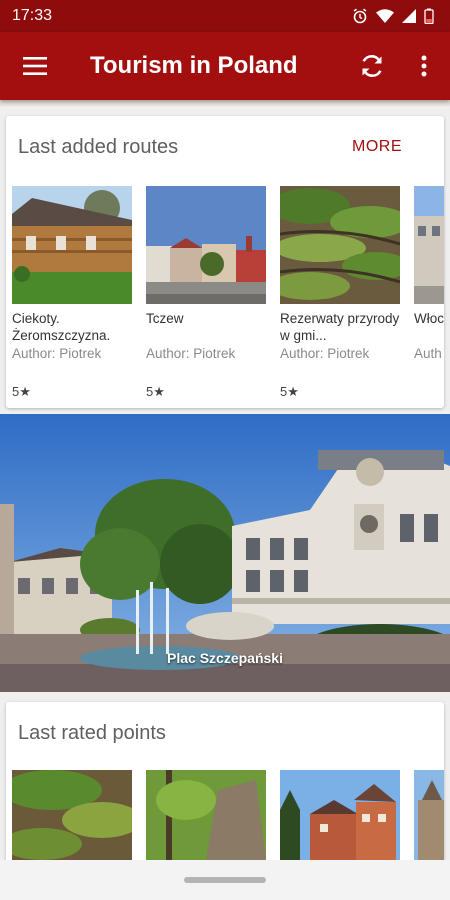 This screenshot has width=450, height=900. I want to click on featured-place-caption: Plac Szczepański, so click(225, 658).